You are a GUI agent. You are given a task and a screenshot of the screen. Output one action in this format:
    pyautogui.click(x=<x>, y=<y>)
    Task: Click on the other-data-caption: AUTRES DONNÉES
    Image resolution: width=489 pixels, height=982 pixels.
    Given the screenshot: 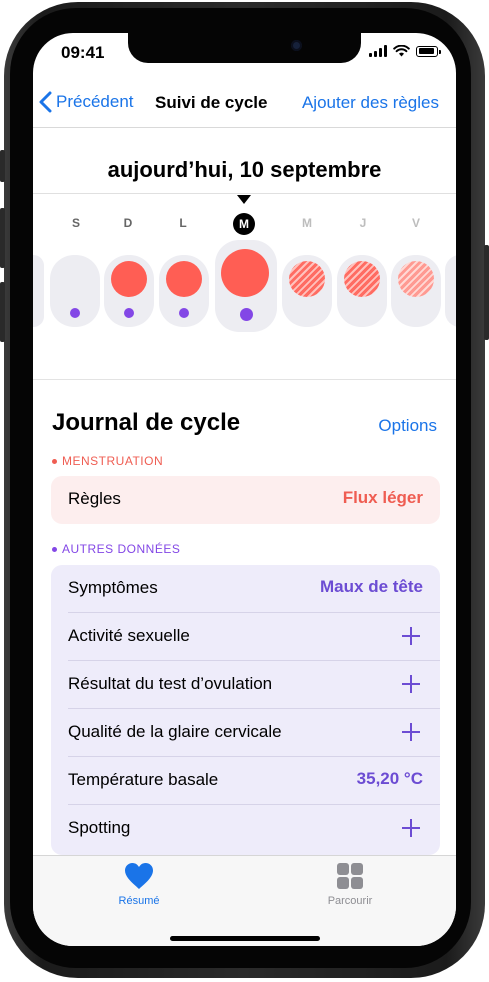 What is the action you would take?
    pyautogui.click(x=116, y=549)
    